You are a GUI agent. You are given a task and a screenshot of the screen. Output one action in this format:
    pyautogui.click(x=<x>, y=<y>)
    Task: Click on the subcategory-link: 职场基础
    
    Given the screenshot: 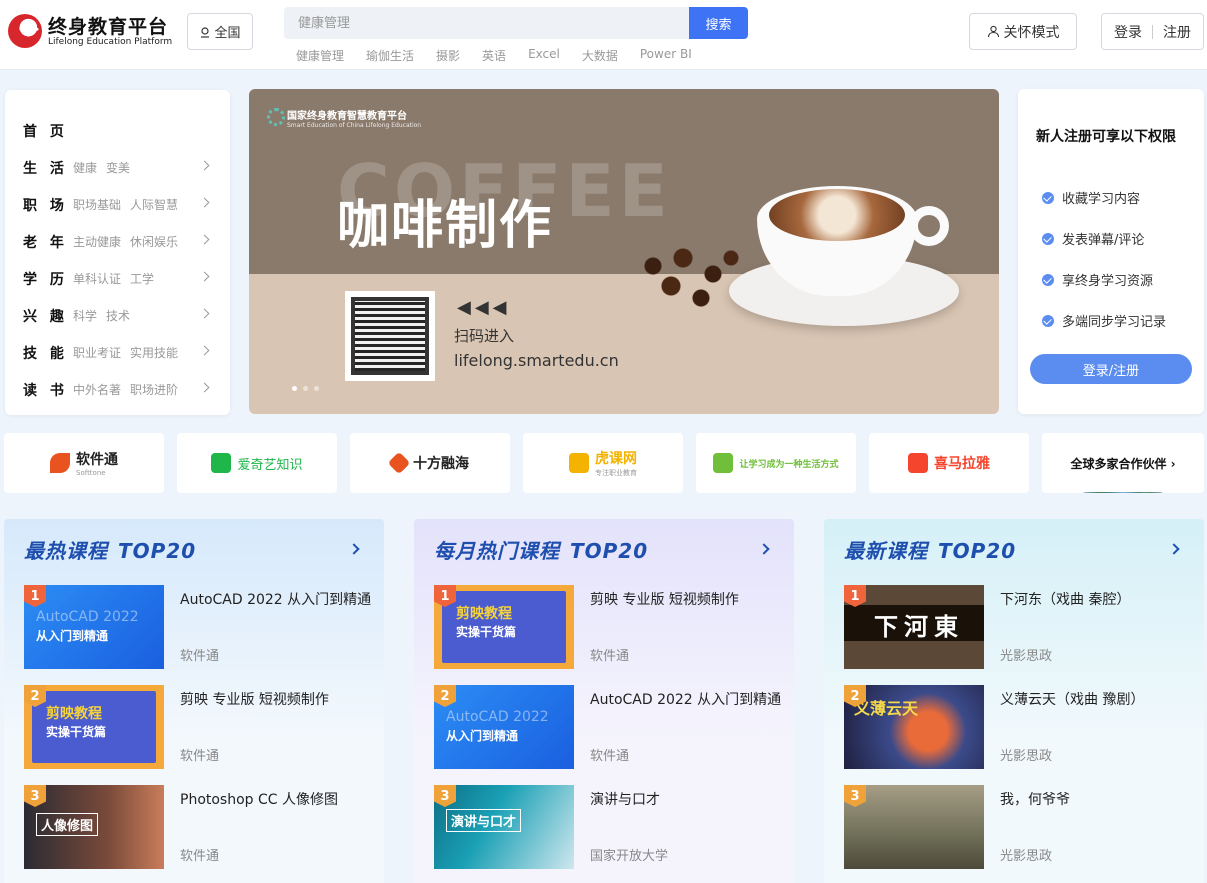 What is the action you would take?
    pyautogui.click(x=97, y=204)
    